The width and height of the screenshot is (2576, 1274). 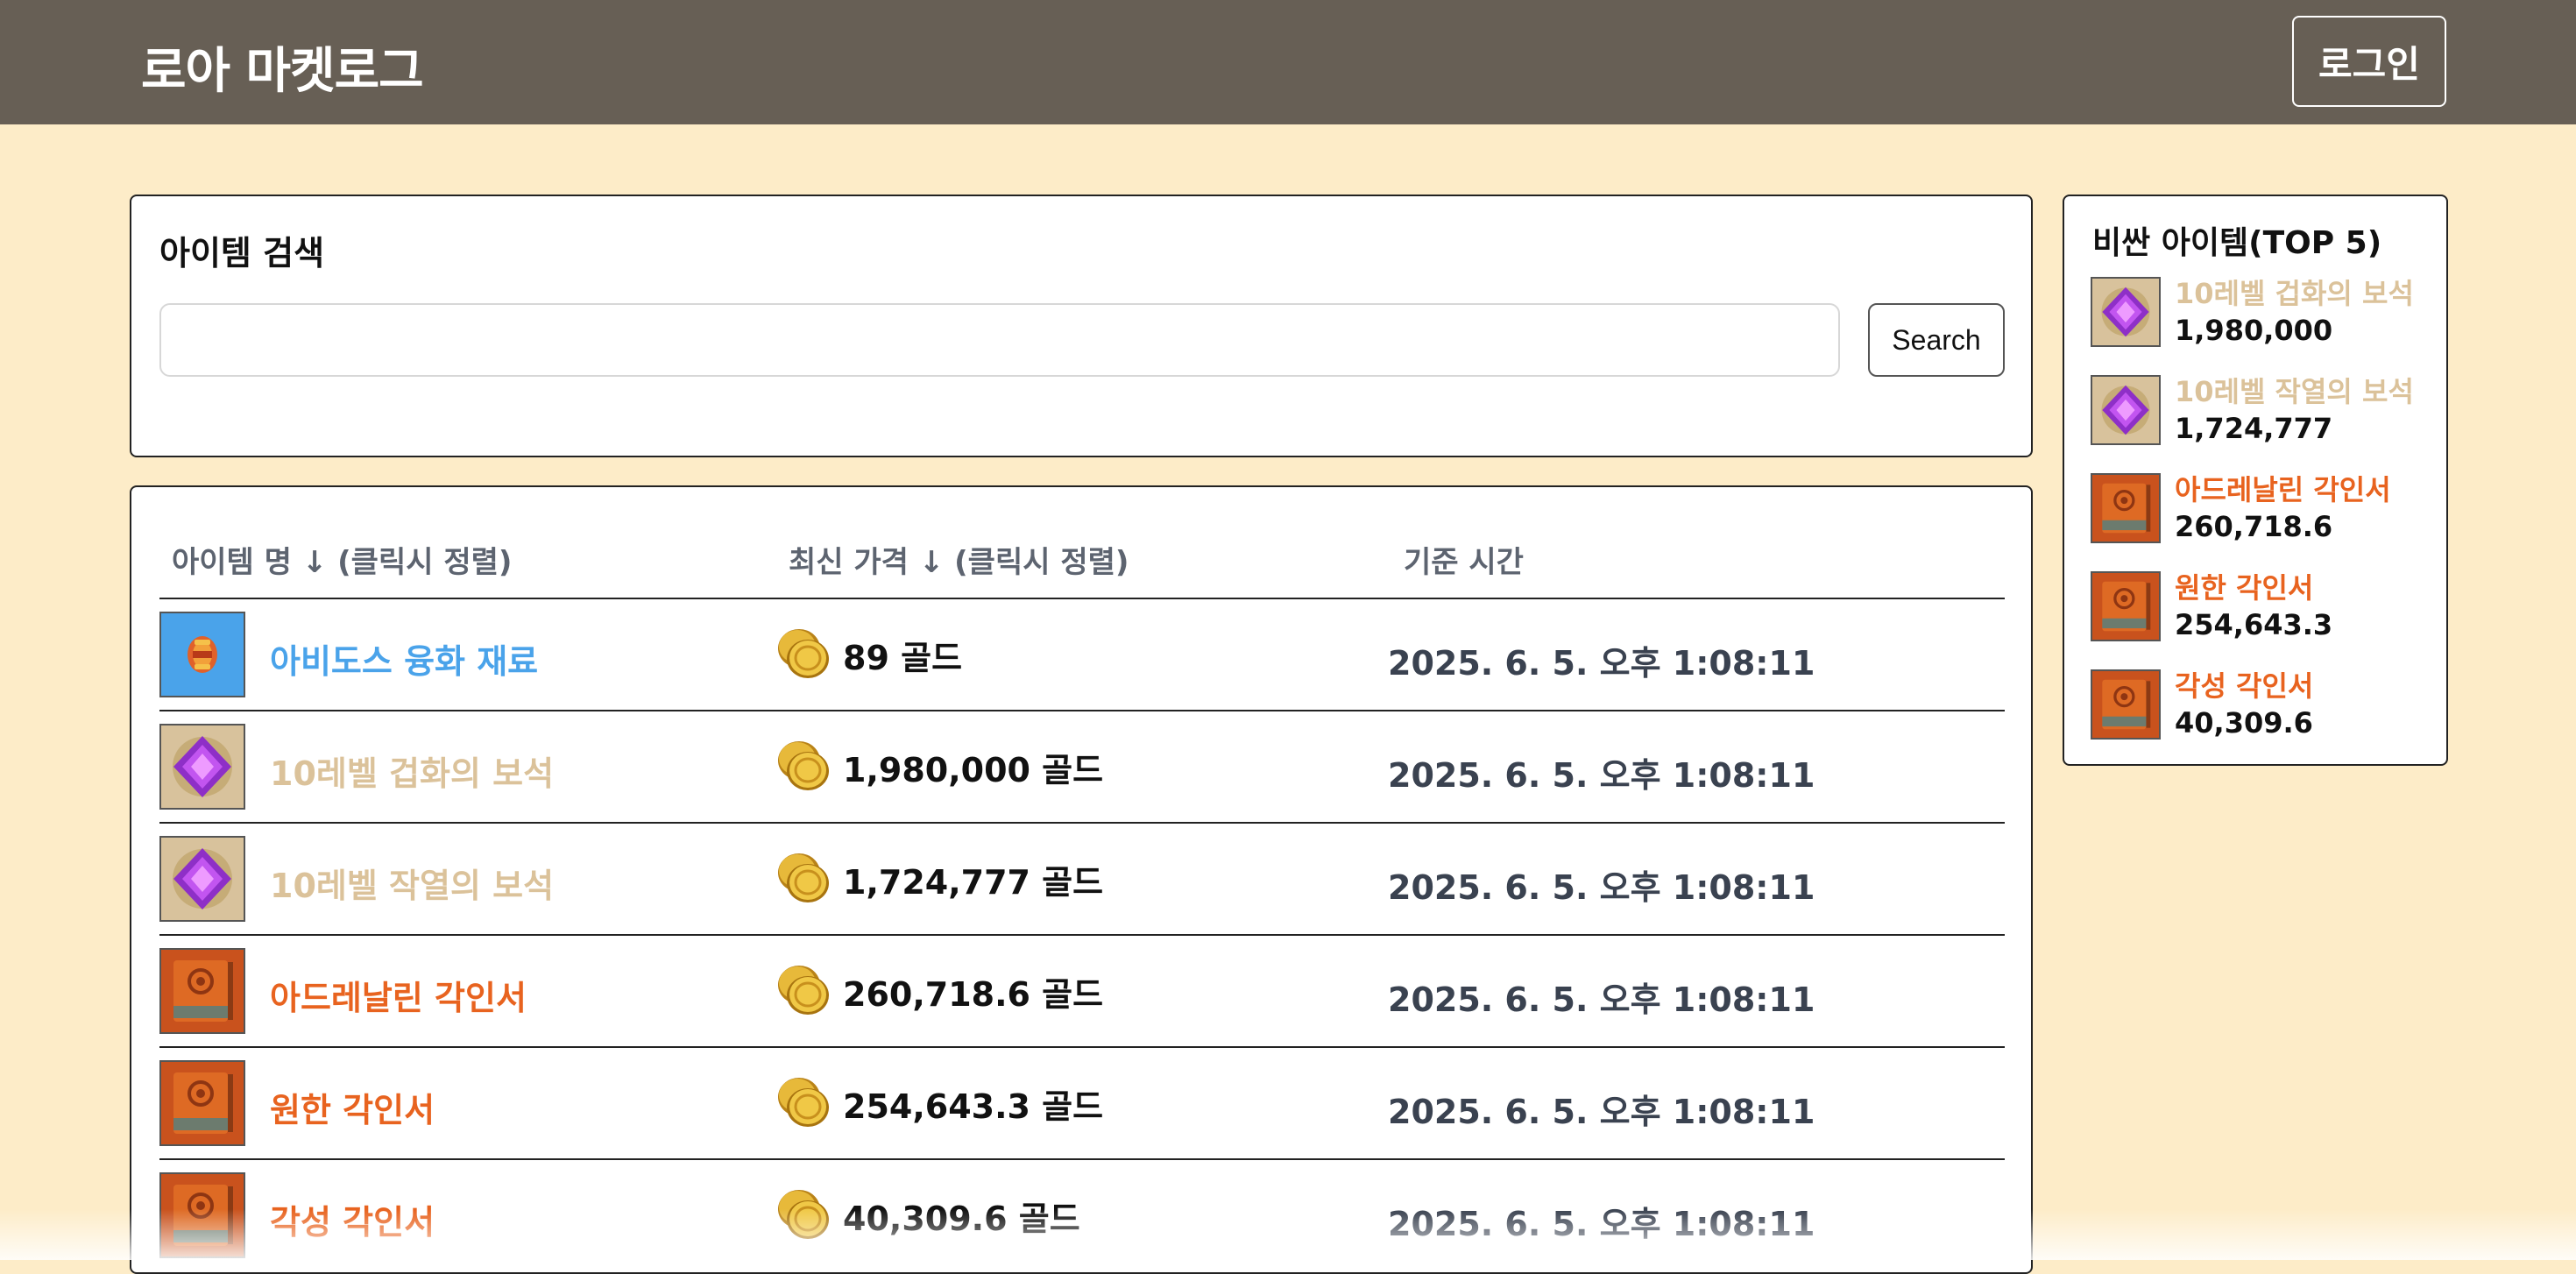 What do you see at coordinates (1288, 62) in the screenshot?
I see `top-navbar: 로아 마켓로그 로그인` at bounding box center [1288, 62].